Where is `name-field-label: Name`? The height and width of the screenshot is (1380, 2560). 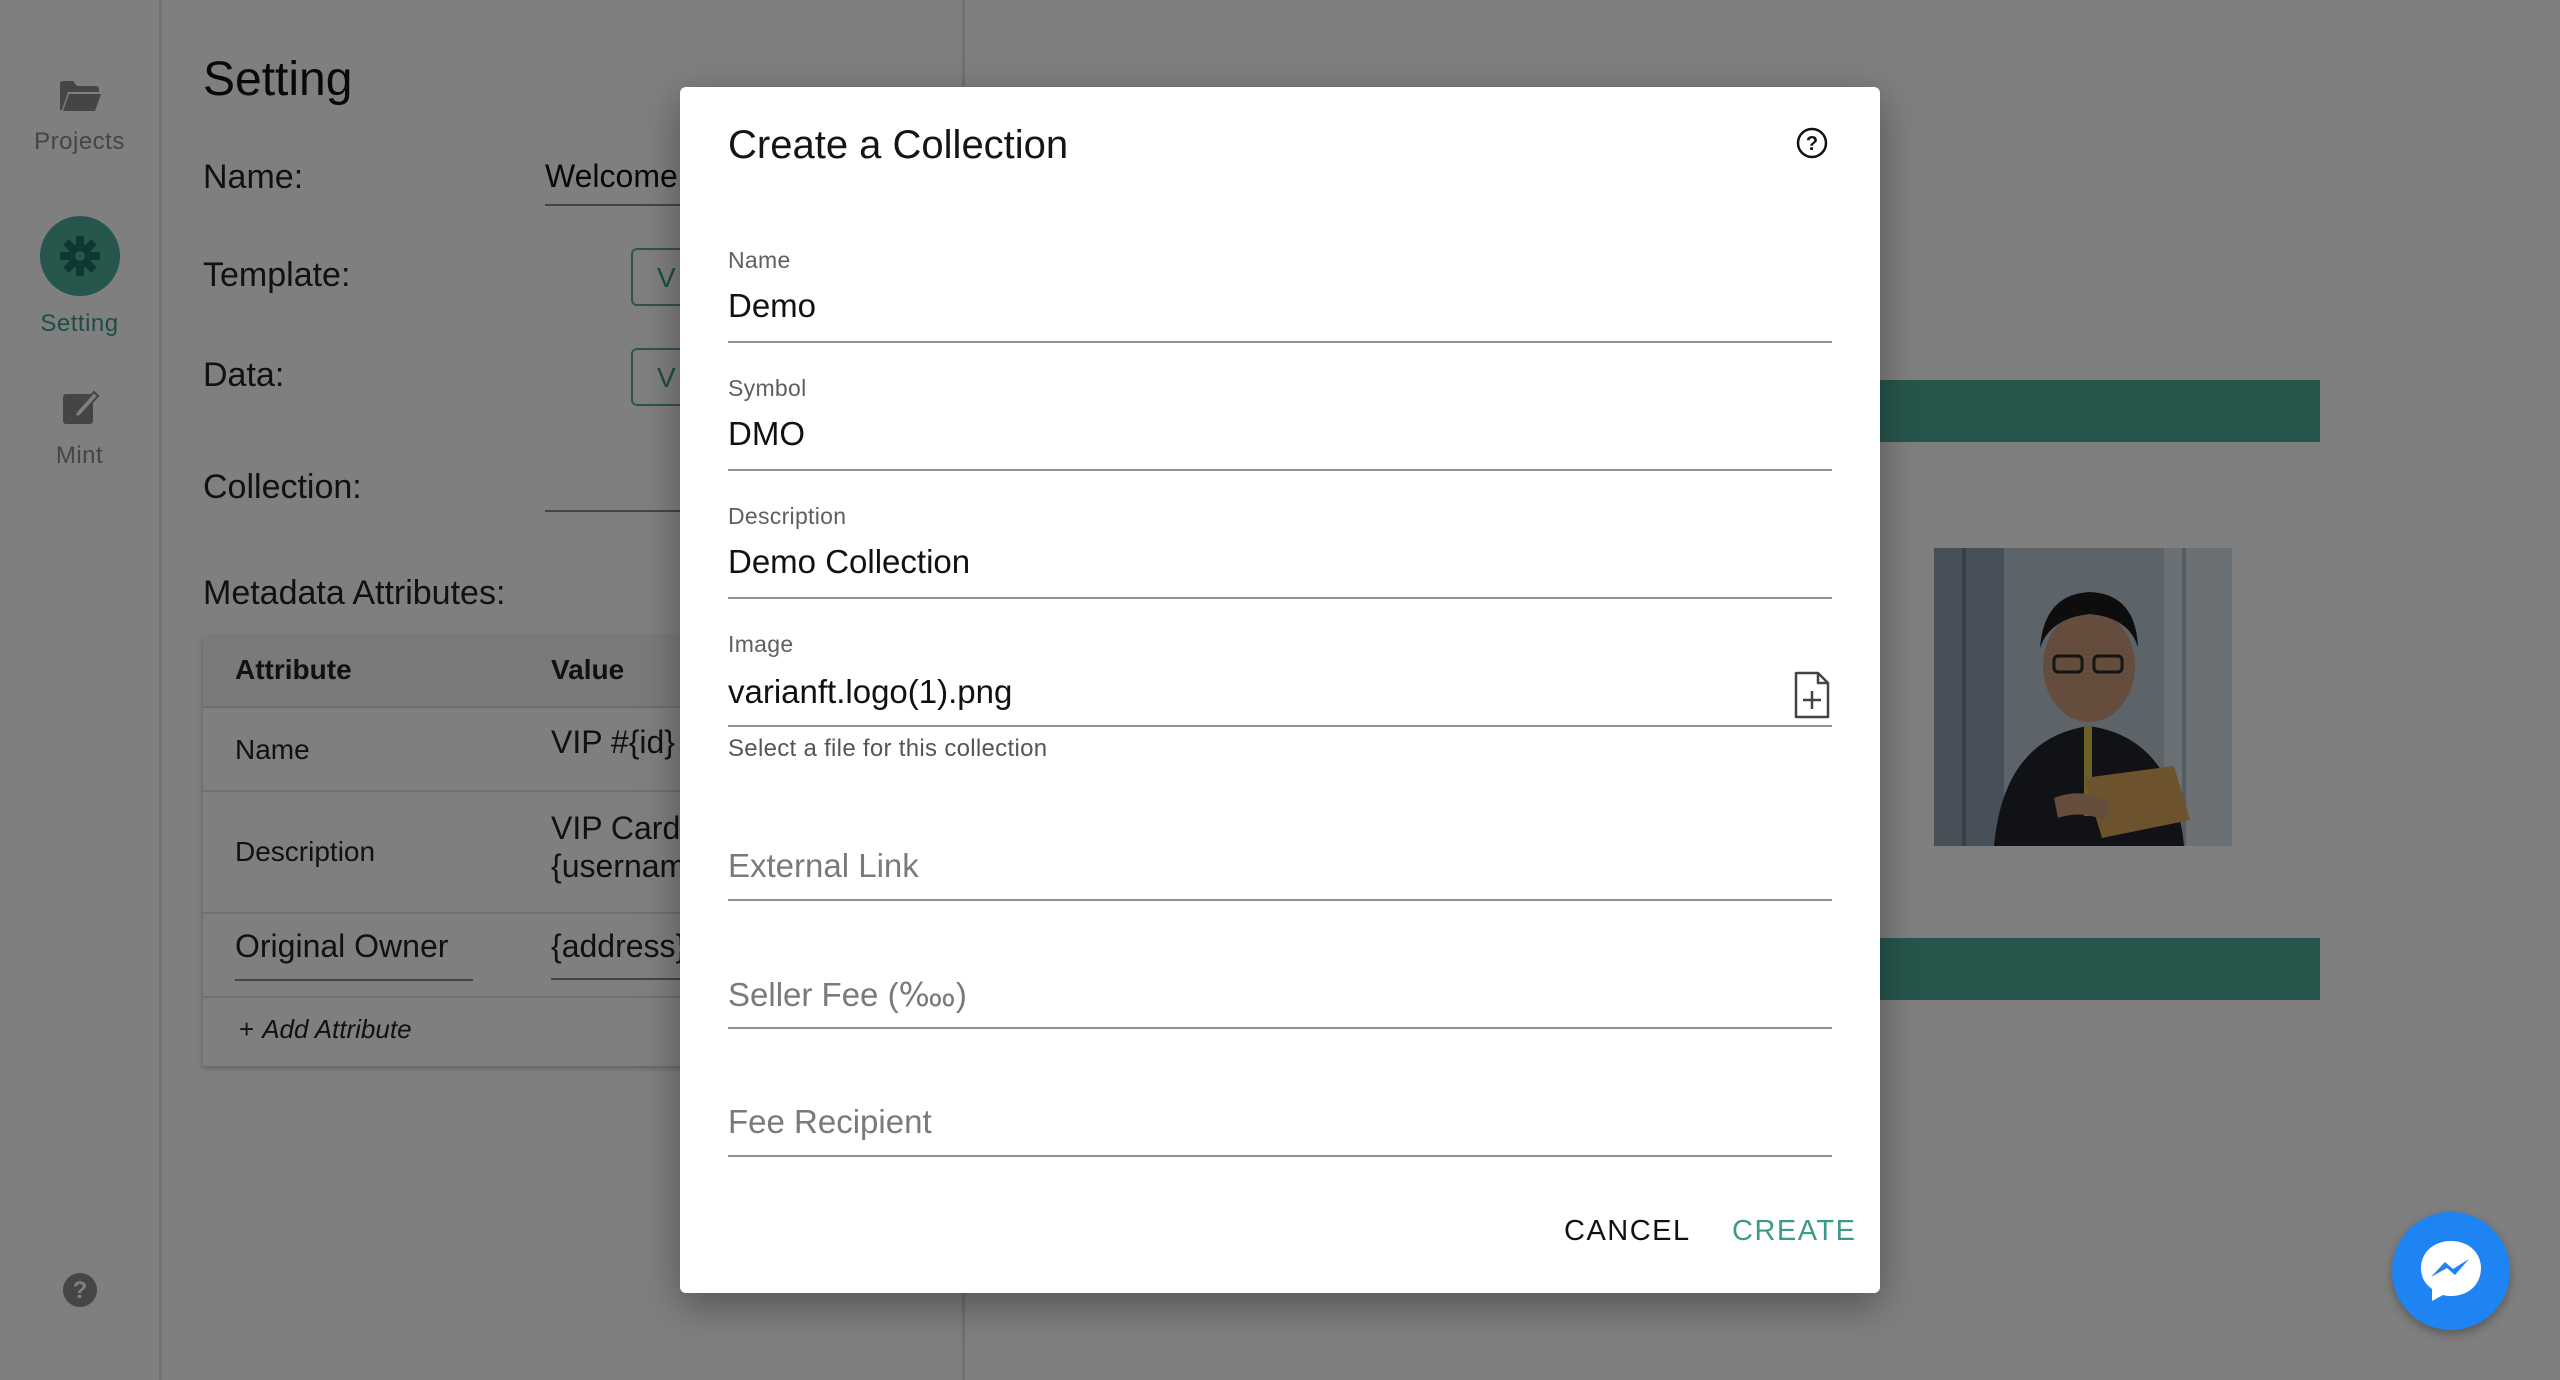 name-field-label: Name is located at coordinates (759, 260).